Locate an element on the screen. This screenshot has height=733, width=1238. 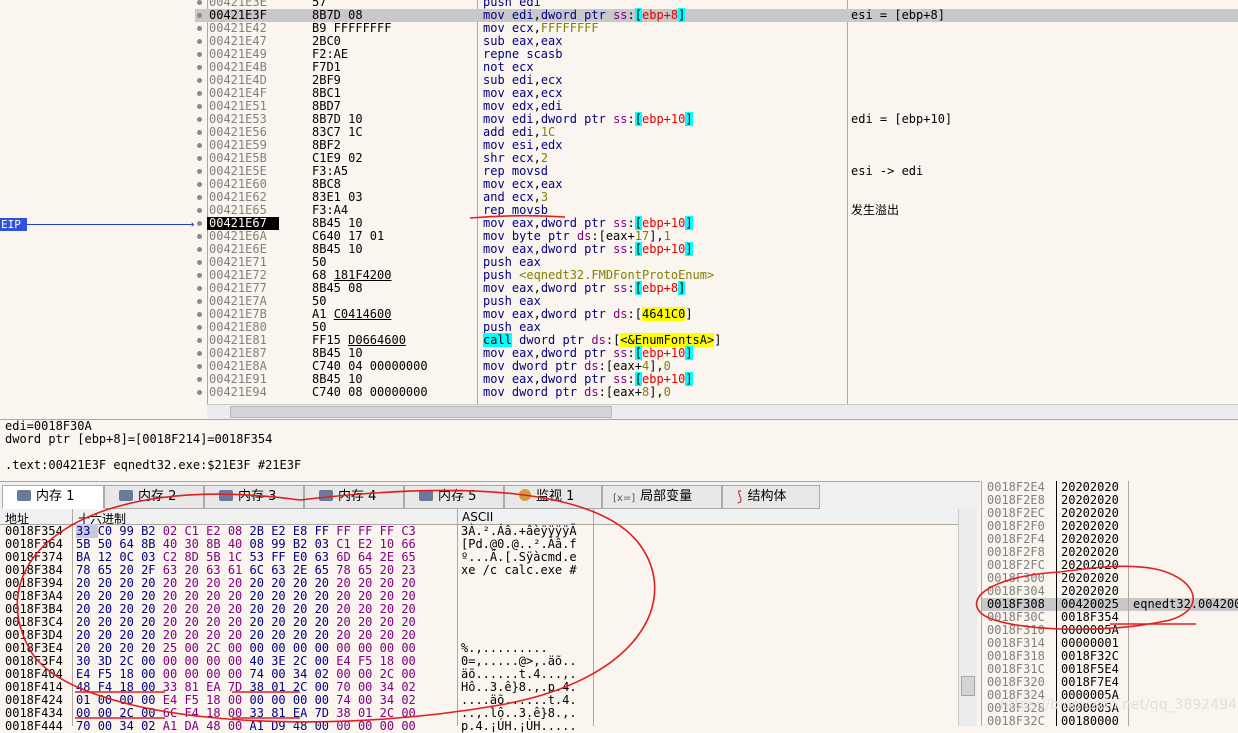
tab-4: 内存 4 is located at coordinates (354, 497).